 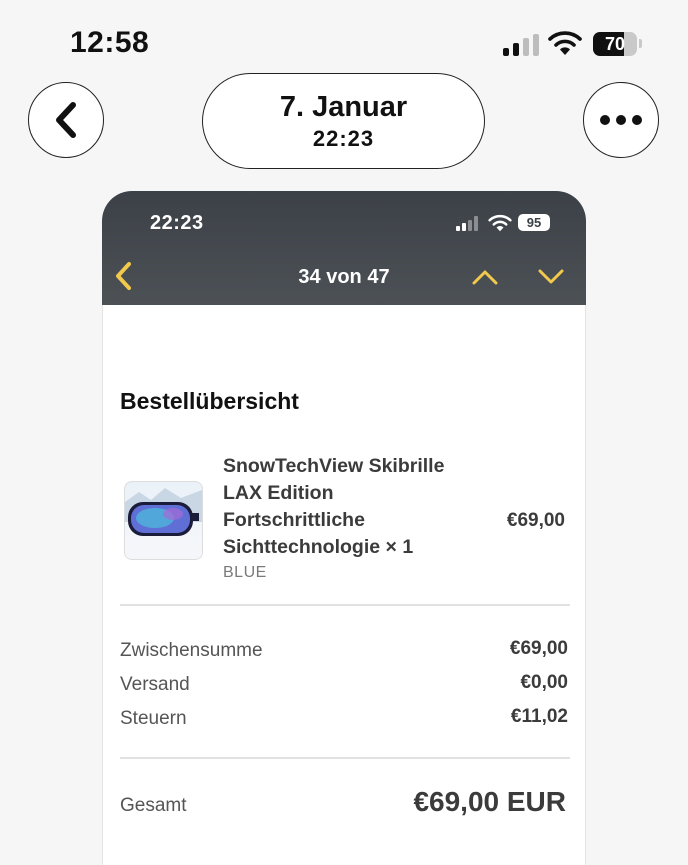 I want to click on battery-icon: 70, so click(x=615, y=44).